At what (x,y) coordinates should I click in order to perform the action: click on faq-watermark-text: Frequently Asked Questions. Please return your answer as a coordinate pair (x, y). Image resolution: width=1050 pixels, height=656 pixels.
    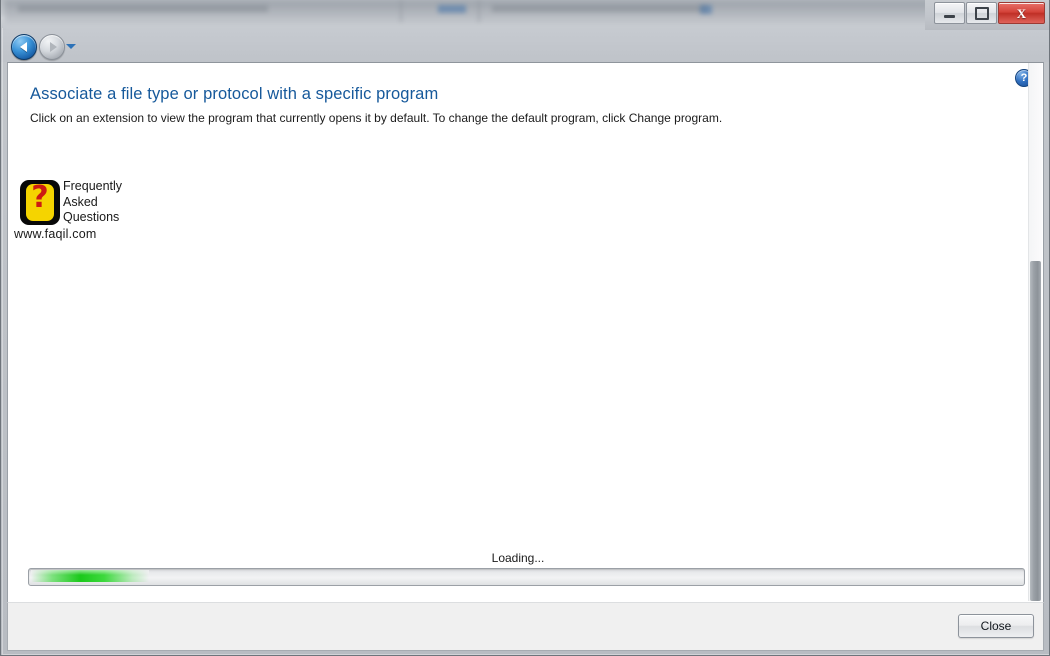
    Looking at the image, I should click on (92, 202).